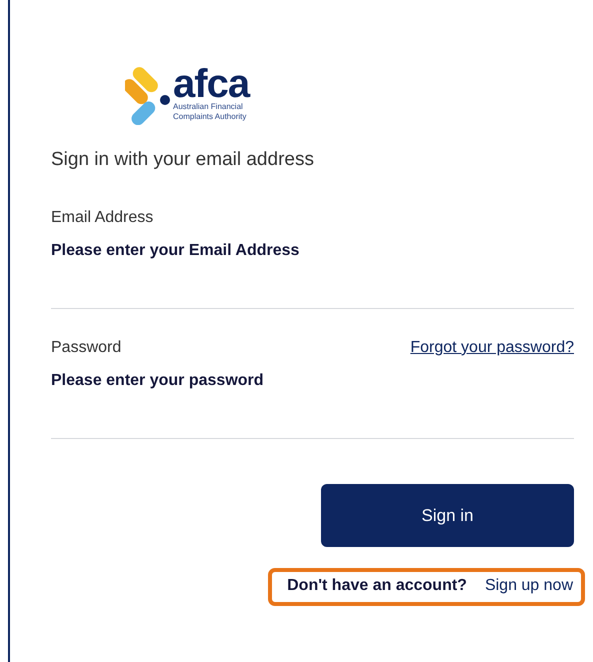 Image resolution: width=593 pixels, height=662 pixels. Describe the element at coordinates (86, 348) in the screenshot. I see `field-label: Password` at that location.